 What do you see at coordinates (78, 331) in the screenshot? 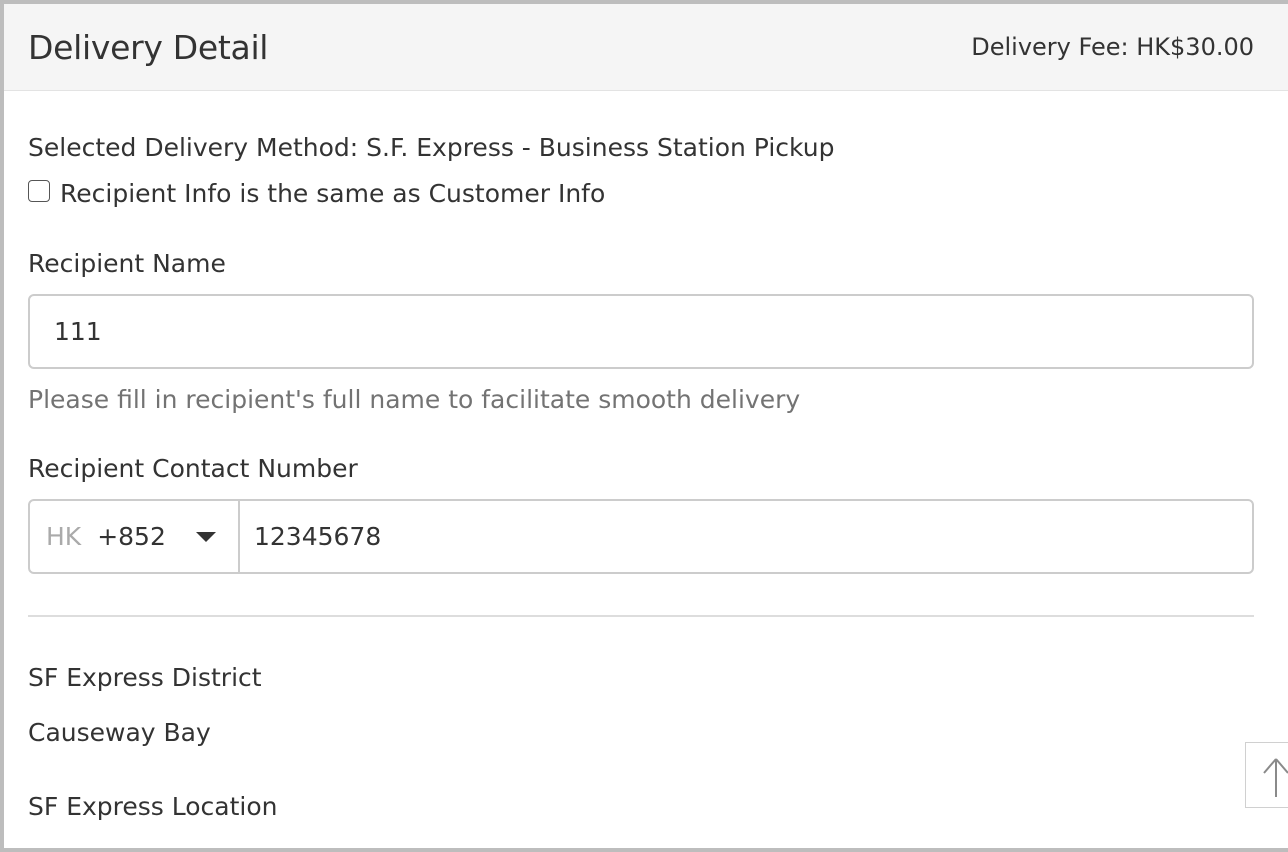
I see `recipient-name-value: 111` at bounding box center [78, 331].